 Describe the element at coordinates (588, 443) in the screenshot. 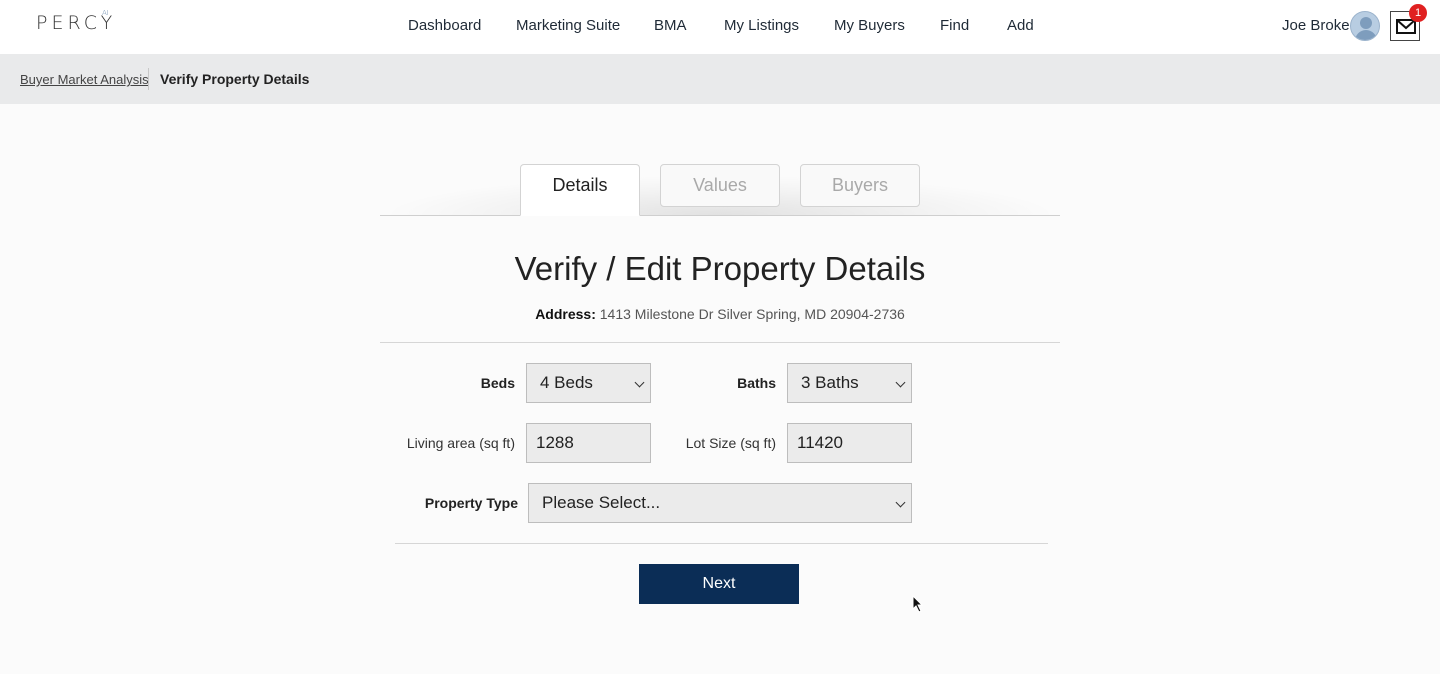

I see `living-area-input: 1288` at that location.